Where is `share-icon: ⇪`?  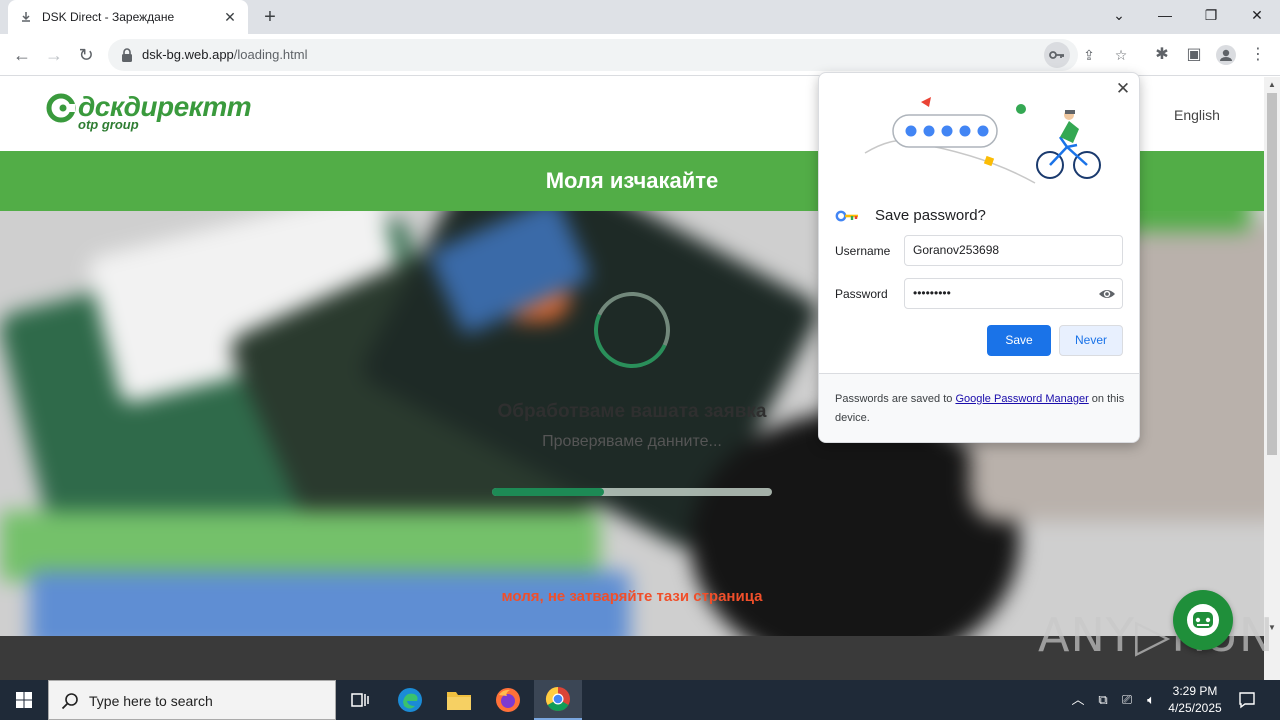
share-icon: ⇪ is located at coordinates (1089, 55).